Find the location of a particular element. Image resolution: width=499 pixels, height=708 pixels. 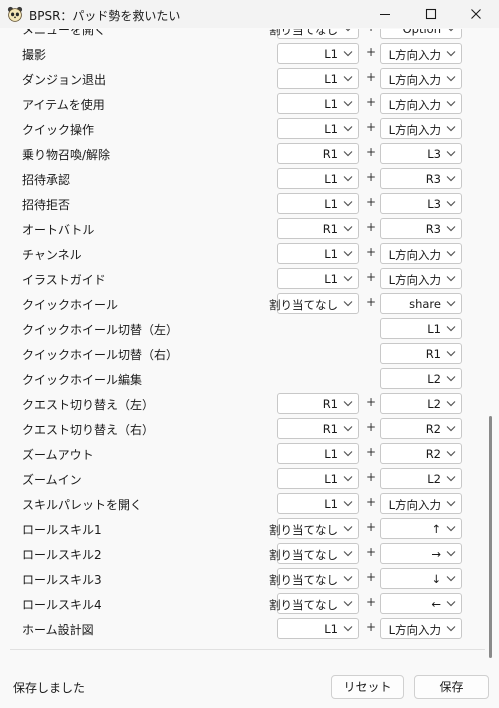

button-value: ↑ is located at coordinates (436, 529).